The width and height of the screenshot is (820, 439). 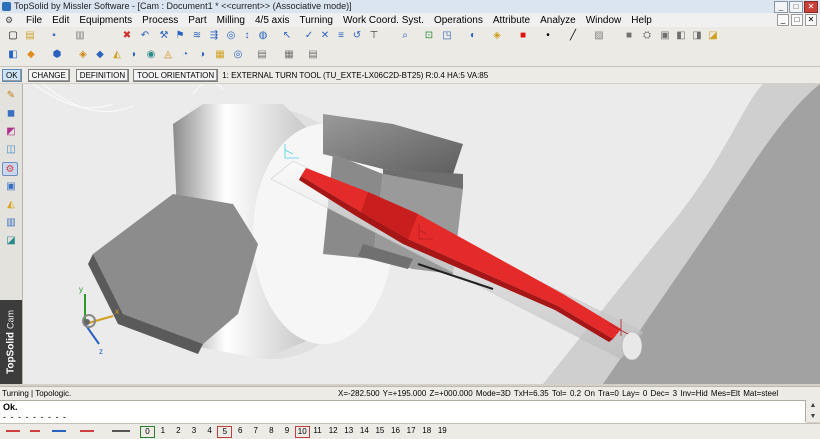 I want to click on hatch-icon: ▨, so click(x=599, y=36).